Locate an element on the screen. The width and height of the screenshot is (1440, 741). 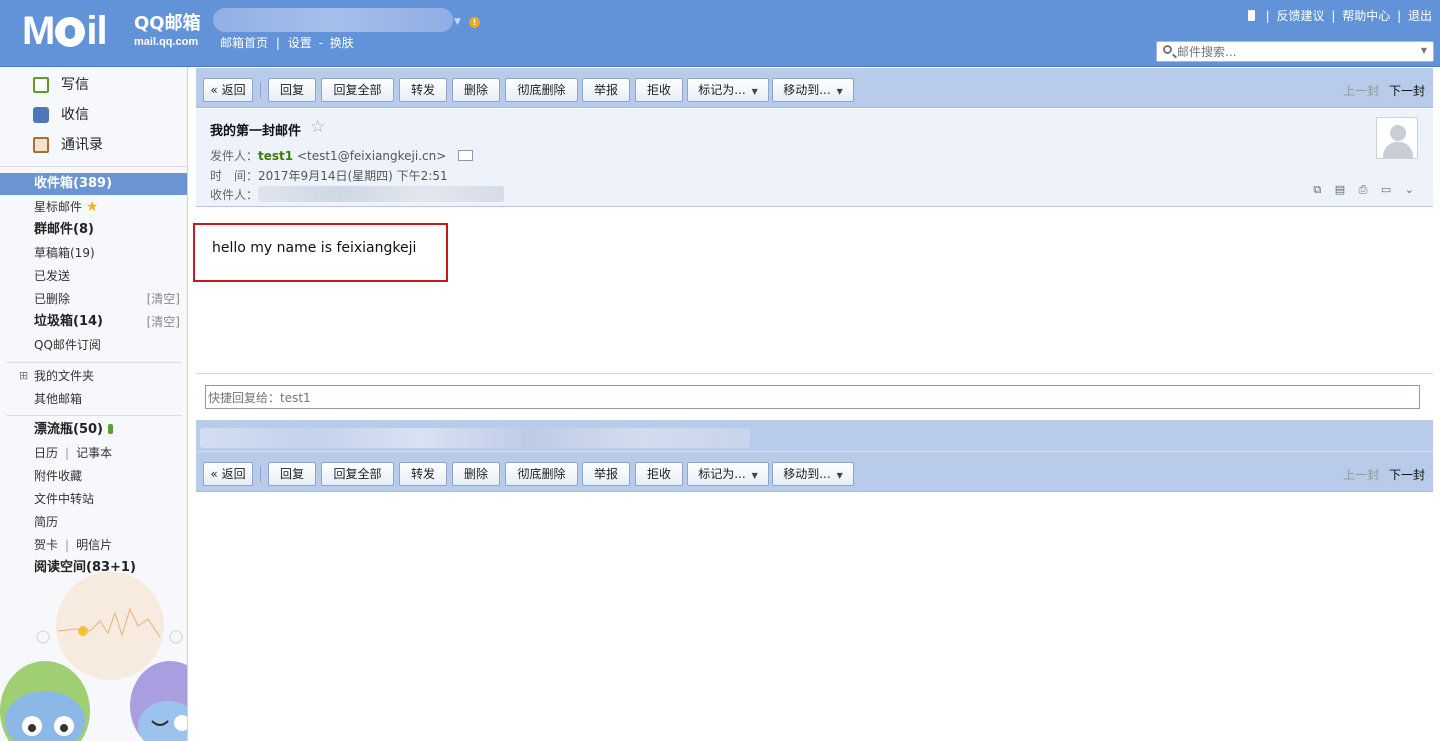
brand-title: QQ邮箱 is located at coordinates (167, 23).